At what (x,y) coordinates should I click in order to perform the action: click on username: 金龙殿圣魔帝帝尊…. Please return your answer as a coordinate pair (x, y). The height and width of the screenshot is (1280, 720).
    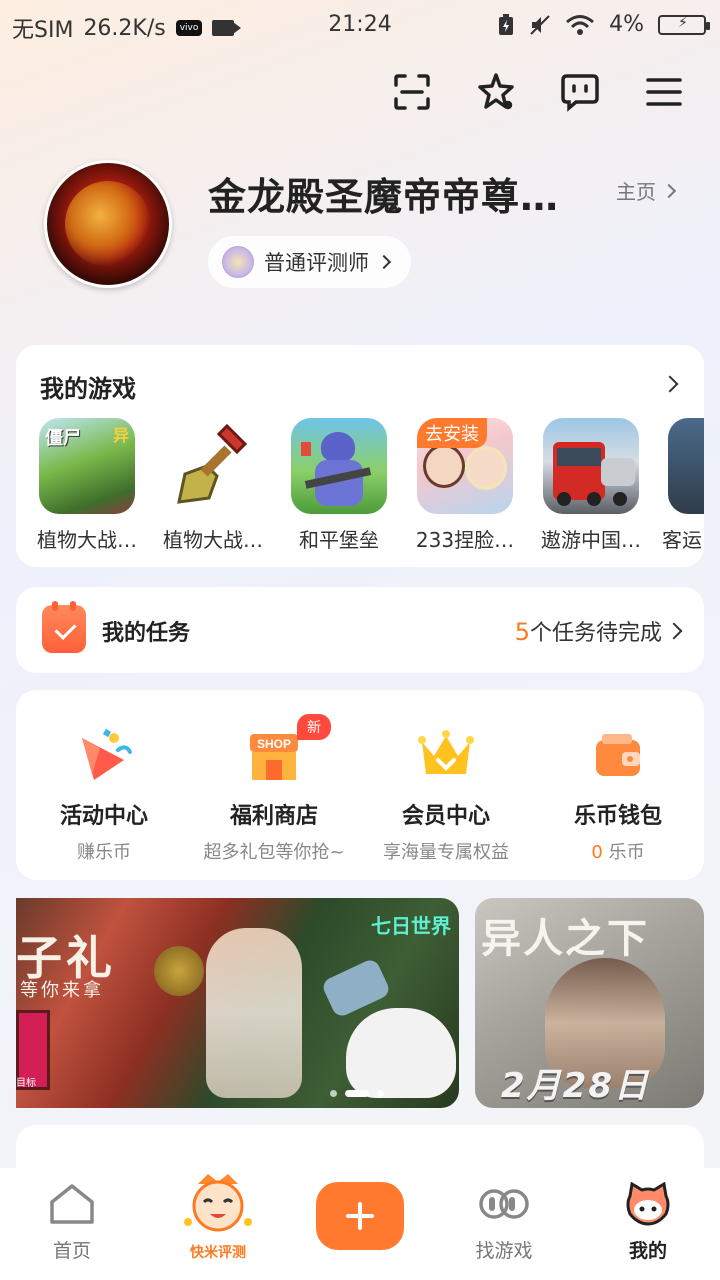
    Looking at the image, I should click on (384, 197).